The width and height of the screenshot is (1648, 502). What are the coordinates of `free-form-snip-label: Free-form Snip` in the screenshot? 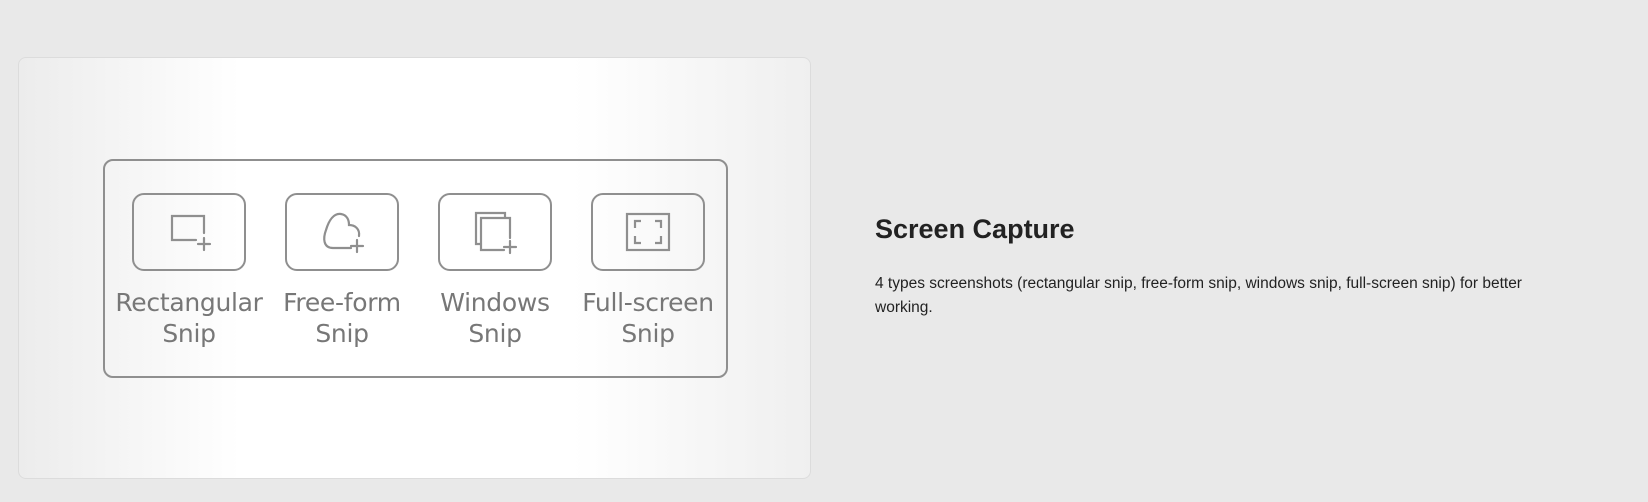 It's located at (342, 318).